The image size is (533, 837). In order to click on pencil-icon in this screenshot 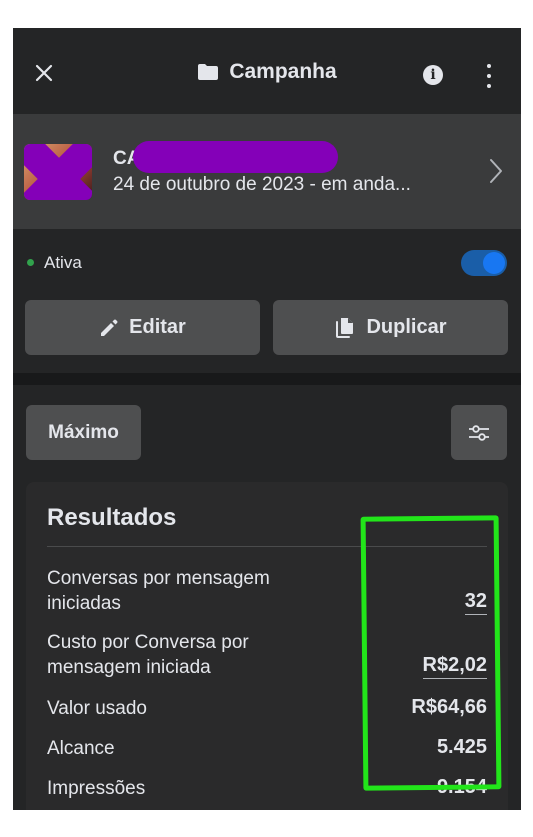, I will do `click(109, 327)`.